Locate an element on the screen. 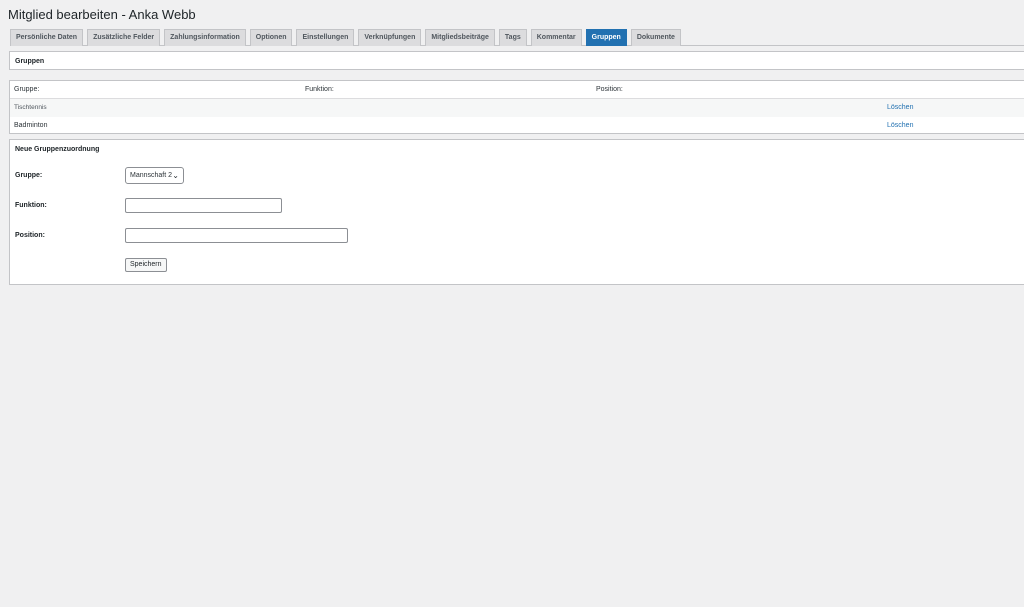 The width and height of the screenshot is (1024, 607). table-row: Tischtennis Löschen is located at coordinates (517, 108).